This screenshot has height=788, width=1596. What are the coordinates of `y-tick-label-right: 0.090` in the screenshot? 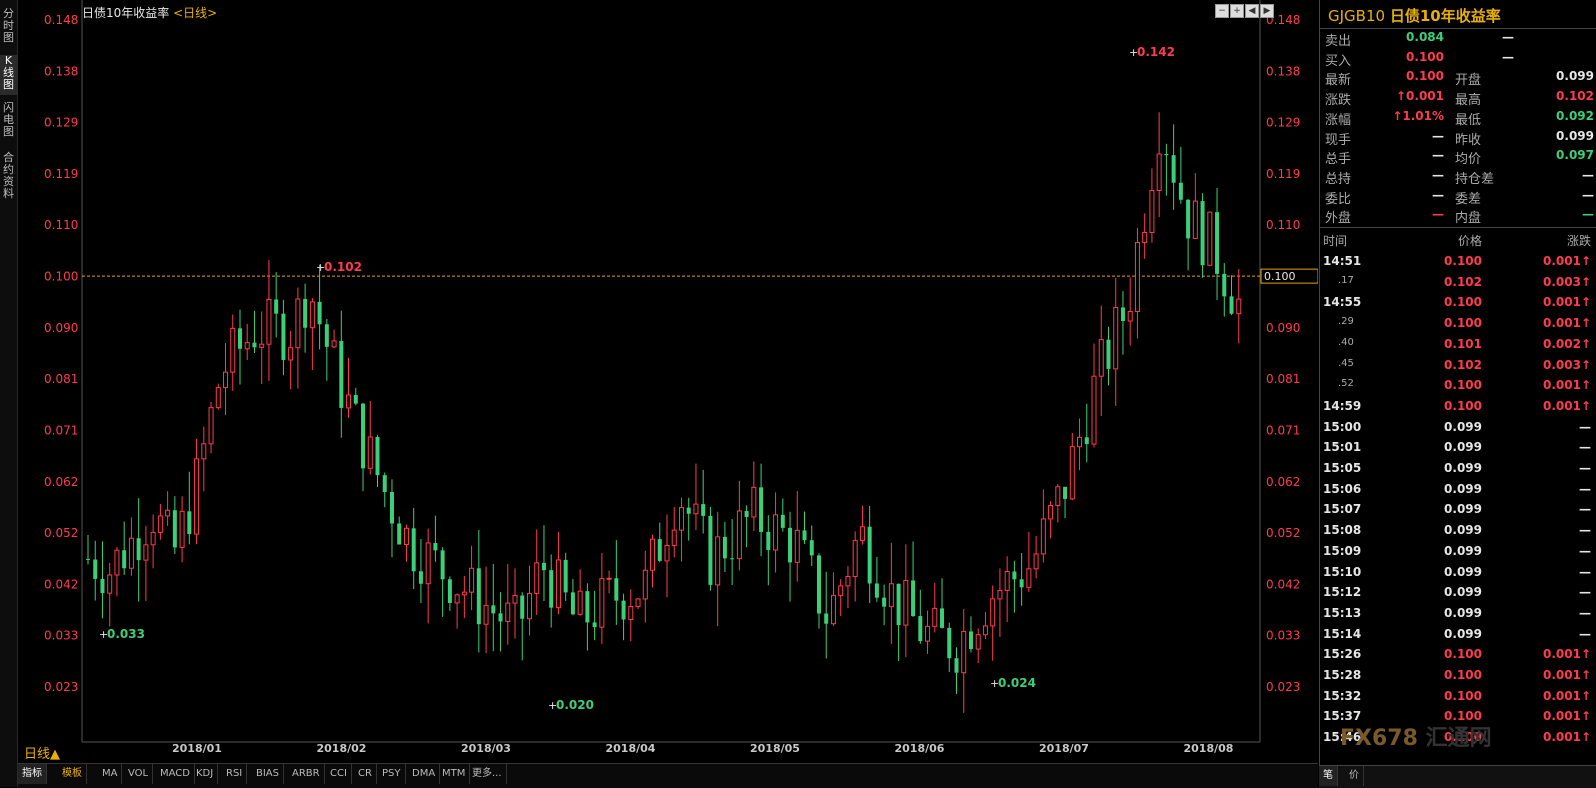 It's located at (1283, 328).